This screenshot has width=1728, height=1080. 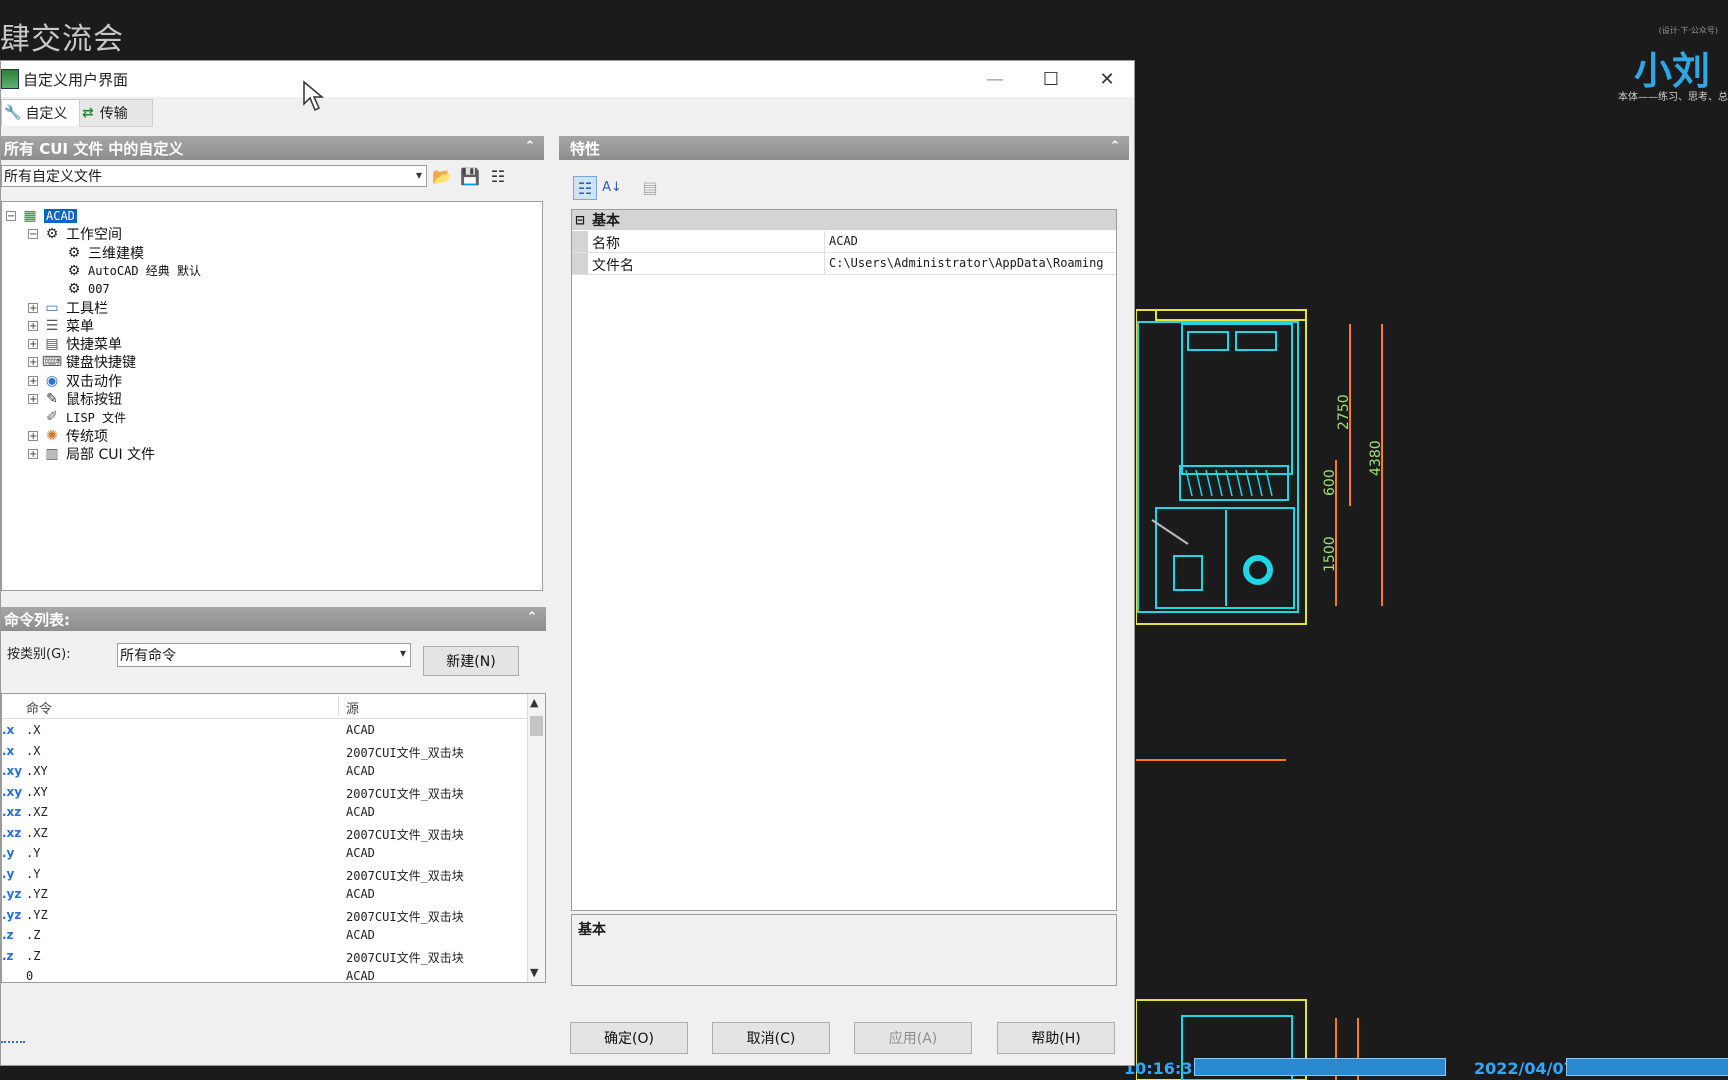 I want to click on tree-node: + ▤ 快捷菜单, so click(x=75, y=344).